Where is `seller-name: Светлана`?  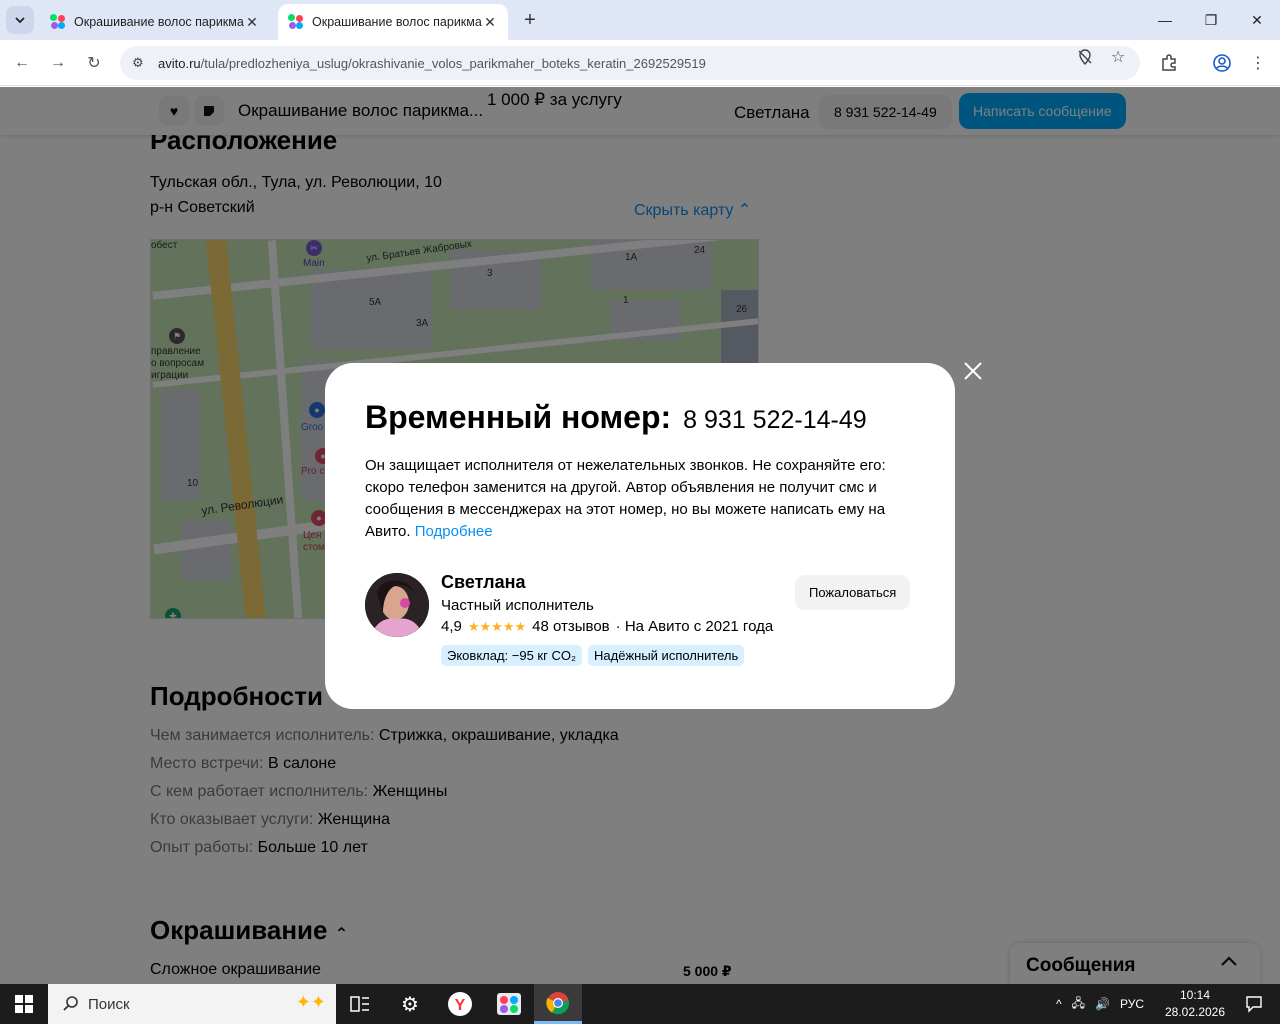
seller-name: Светлана is located at coordinates (483, 582).